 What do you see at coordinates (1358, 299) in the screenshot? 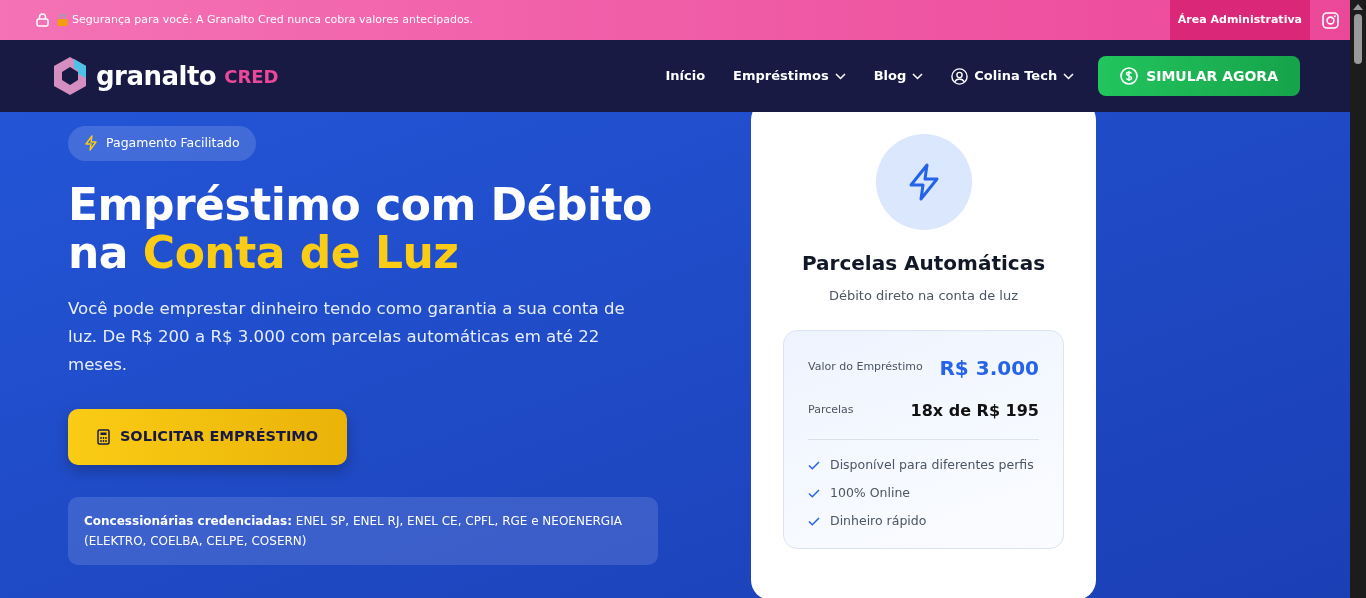
I see `scrollbar` at bounding box center [1358, 299].